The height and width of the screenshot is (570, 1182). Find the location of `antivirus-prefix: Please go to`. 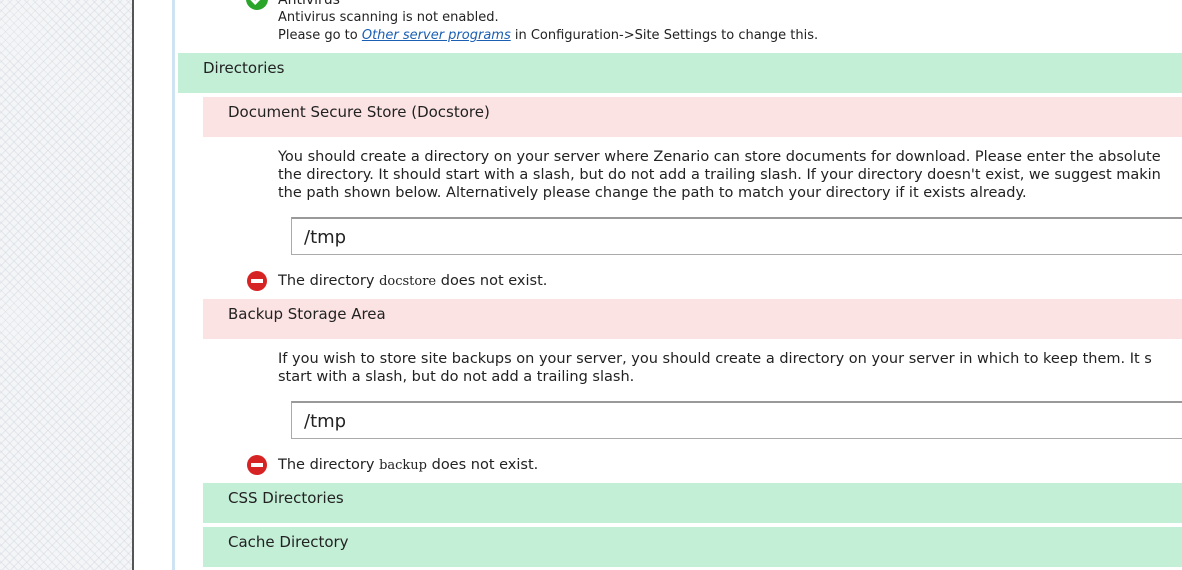

antivirus-prefix: Please go to is located at coordinates (320, 35).